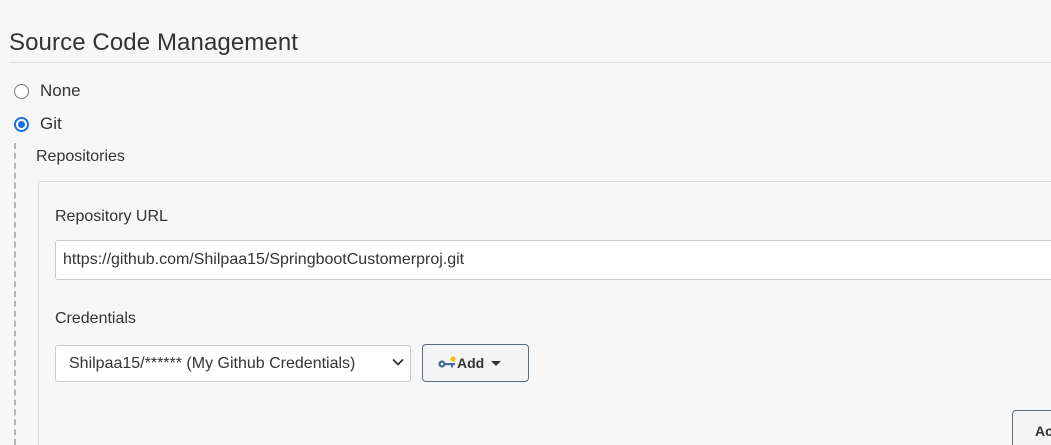 The image size is (1051, 445). I want to click on radio-git, so click(21, 124).